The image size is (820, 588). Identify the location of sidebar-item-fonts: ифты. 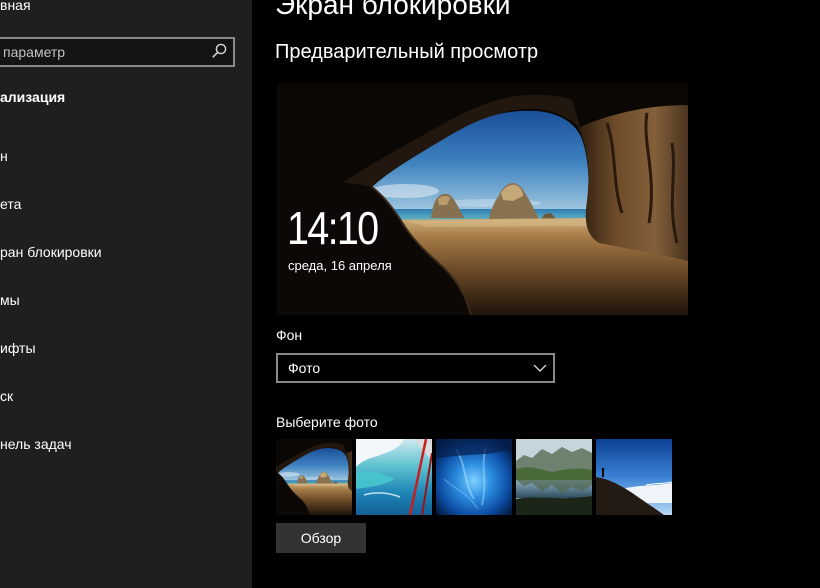
(126, 348).